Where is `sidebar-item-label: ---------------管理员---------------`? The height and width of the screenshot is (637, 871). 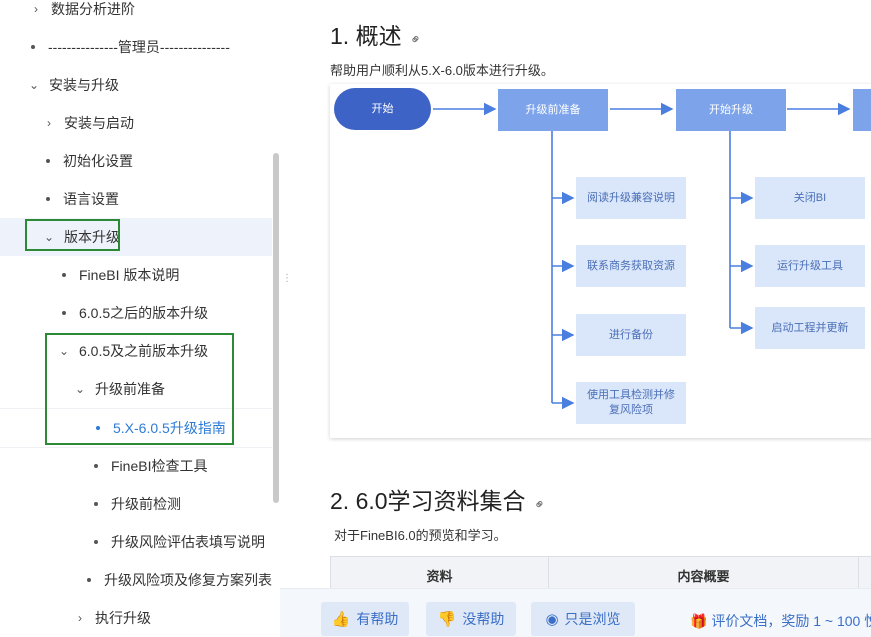
sidebar-item-label: ---------------管理员--------------- is located at coordinates (139, 47).